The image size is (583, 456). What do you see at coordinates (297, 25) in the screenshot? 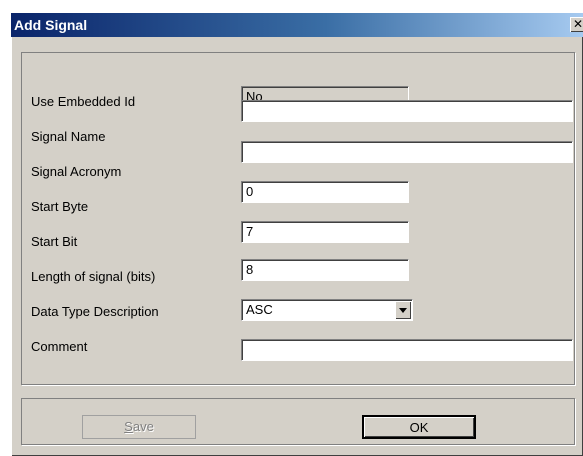
I see `title-bar: Add Signal ✕` at bounding box center [297, 25].